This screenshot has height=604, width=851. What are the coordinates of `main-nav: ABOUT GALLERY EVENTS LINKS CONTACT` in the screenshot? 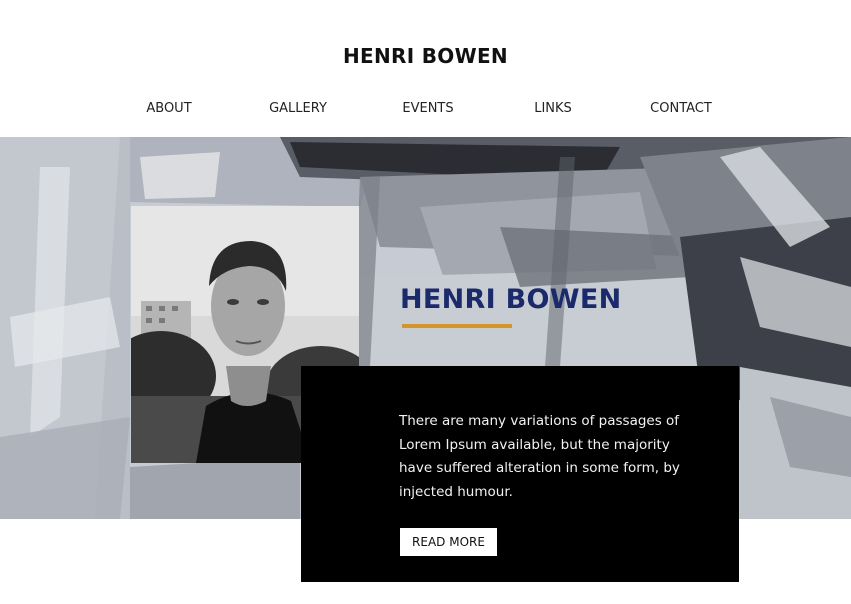 It's located at (425, 111).